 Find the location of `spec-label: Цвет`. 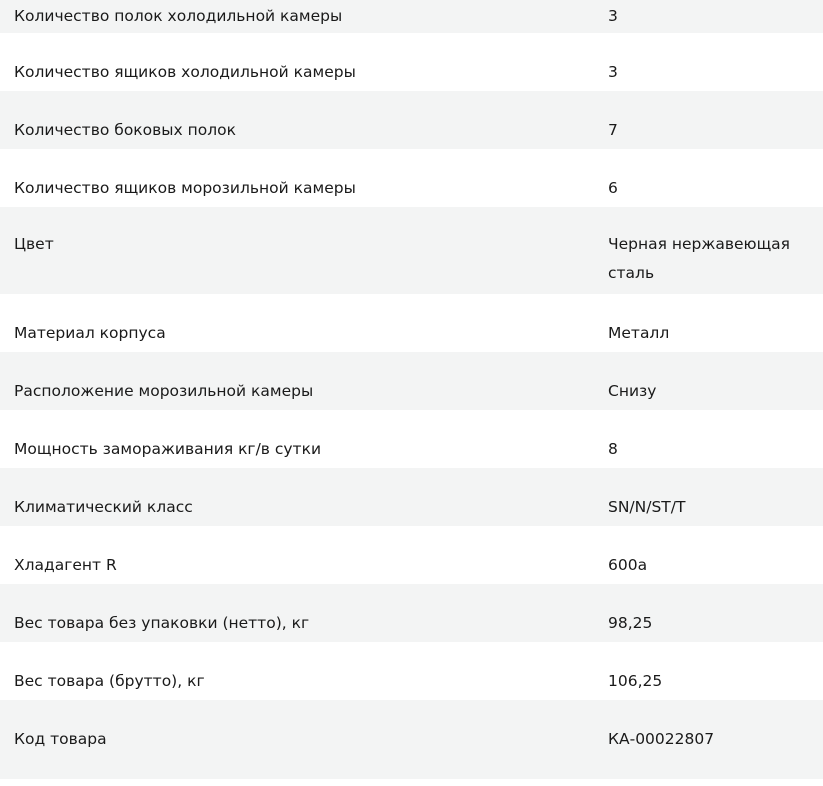

spec-label: Цвет is located at coordinates (34, 244).